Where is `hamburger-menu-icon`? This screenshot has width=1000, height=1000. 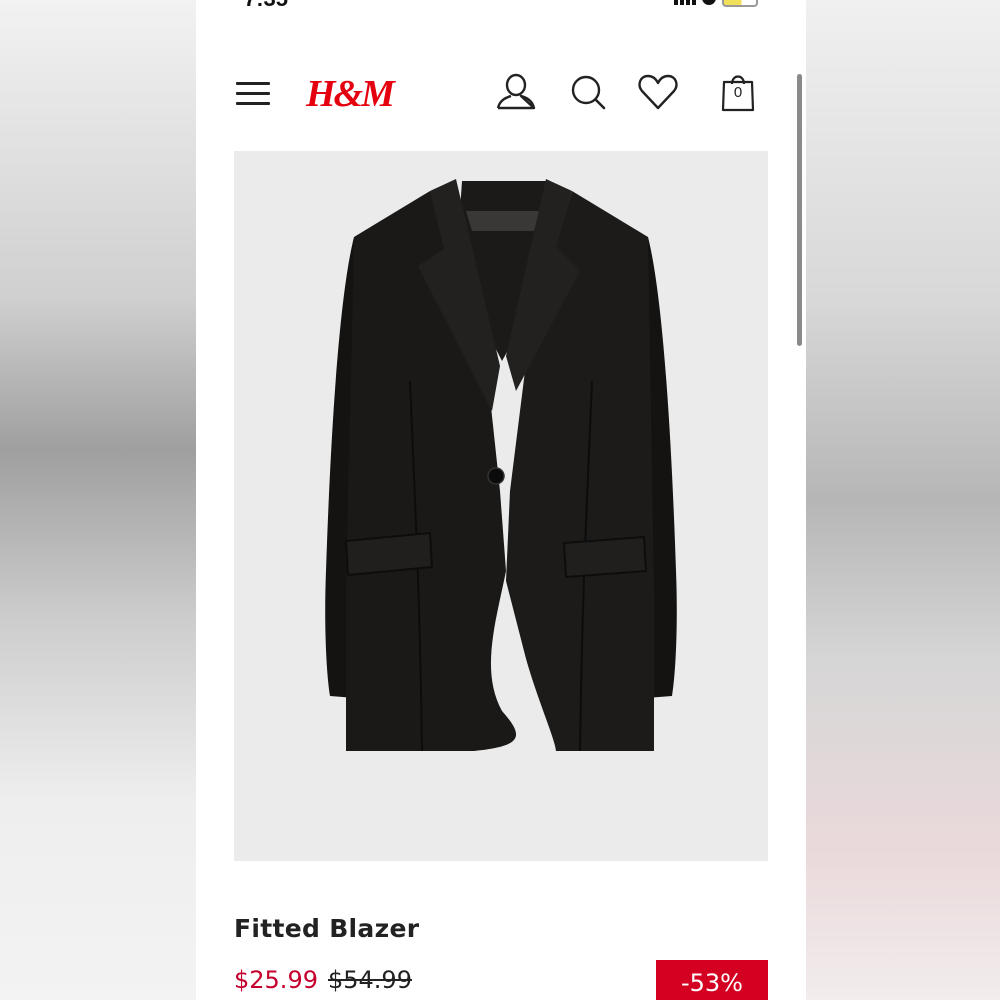 hamburger-menu-icon is located at coordinates (253, 94).